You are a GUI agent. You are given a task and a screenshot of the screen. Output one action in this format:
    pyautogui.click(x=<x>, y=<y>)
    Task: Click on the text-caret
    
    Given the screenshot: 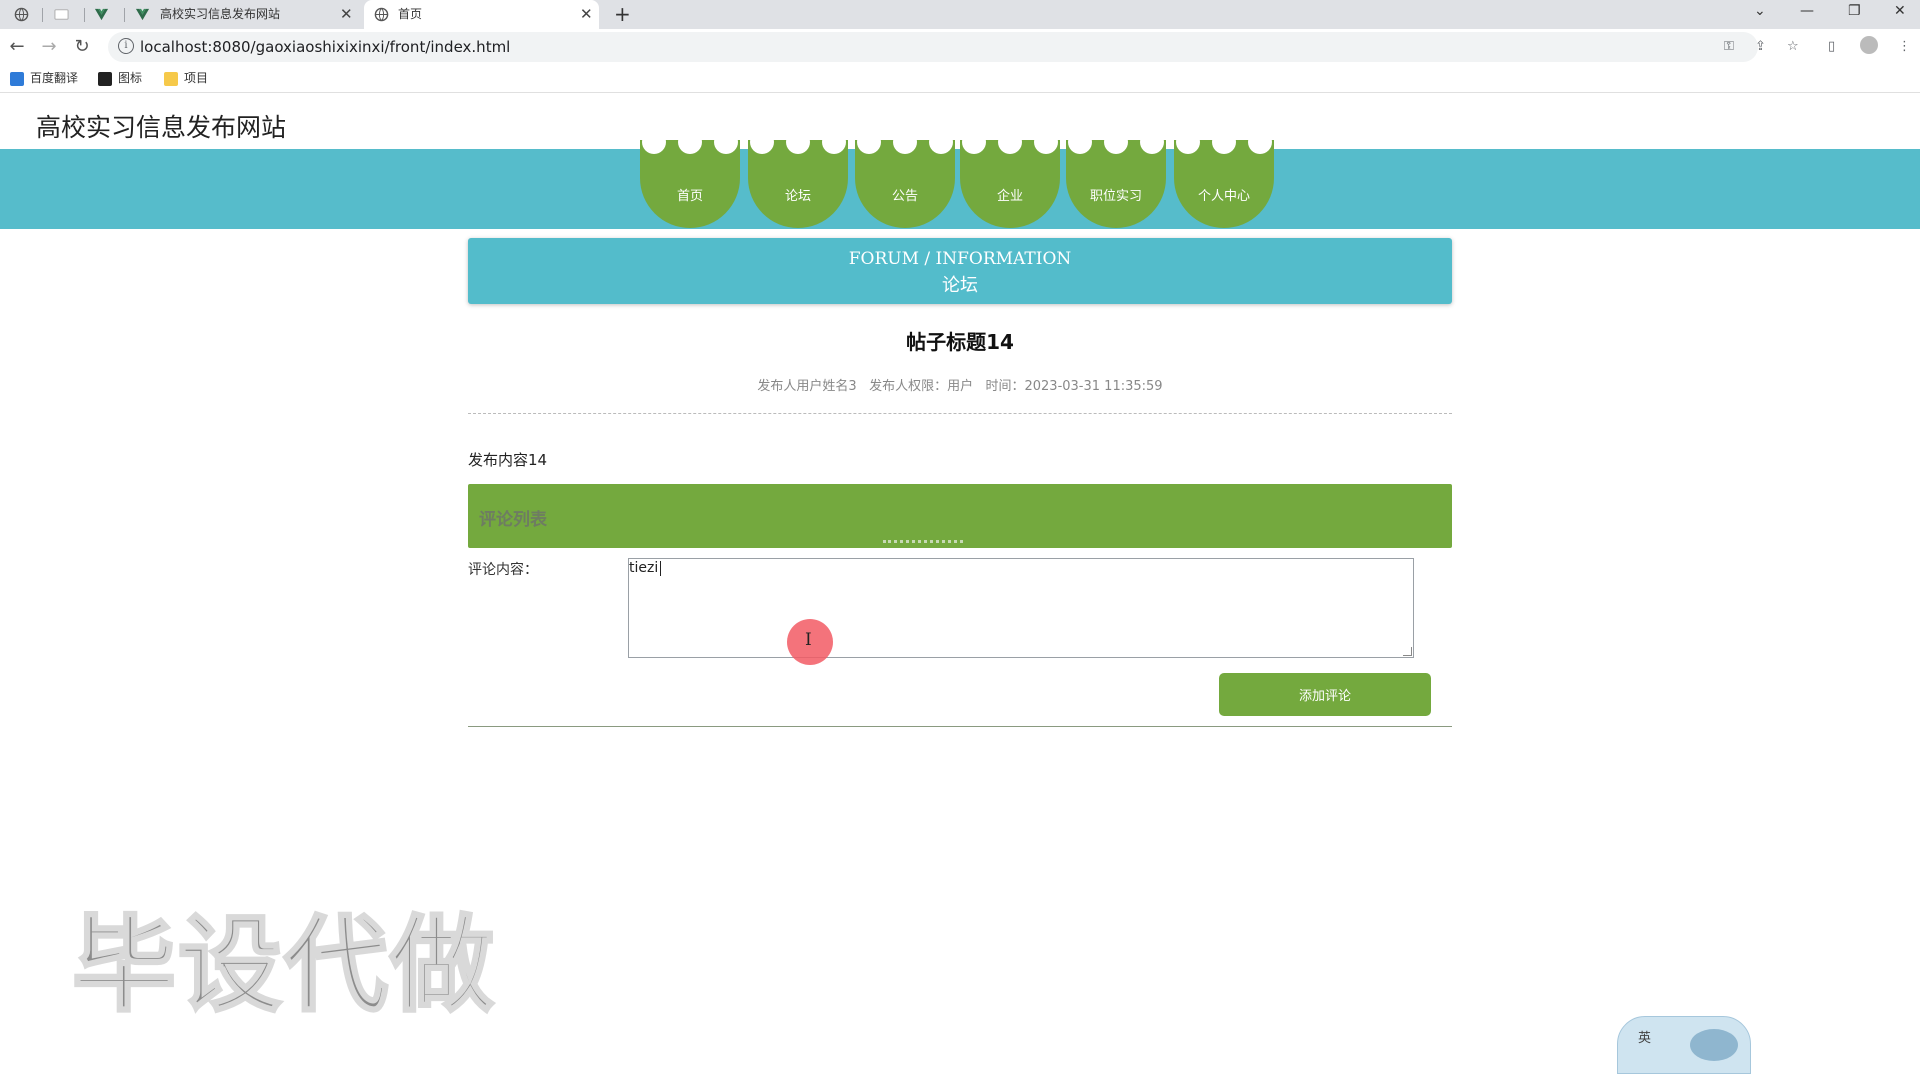 What is the action you would take?
    pyautogui.click(x=661, y=568)
    